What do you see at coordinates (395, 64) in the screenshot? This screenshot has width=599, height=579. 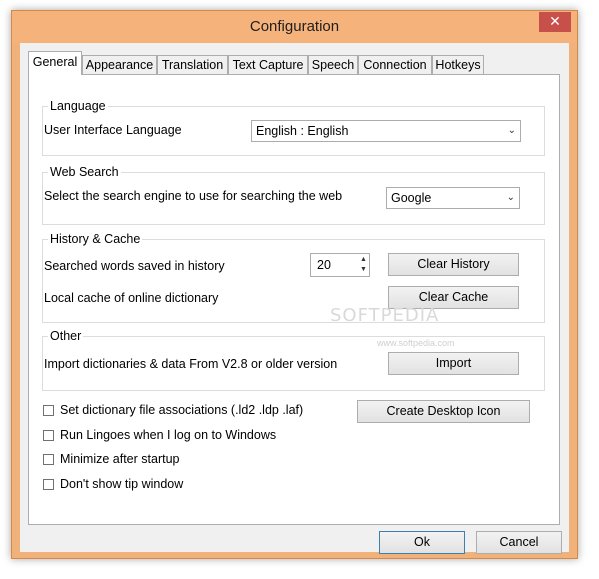 I see `tab-connection: Connection` at bounding box center [395, 64].